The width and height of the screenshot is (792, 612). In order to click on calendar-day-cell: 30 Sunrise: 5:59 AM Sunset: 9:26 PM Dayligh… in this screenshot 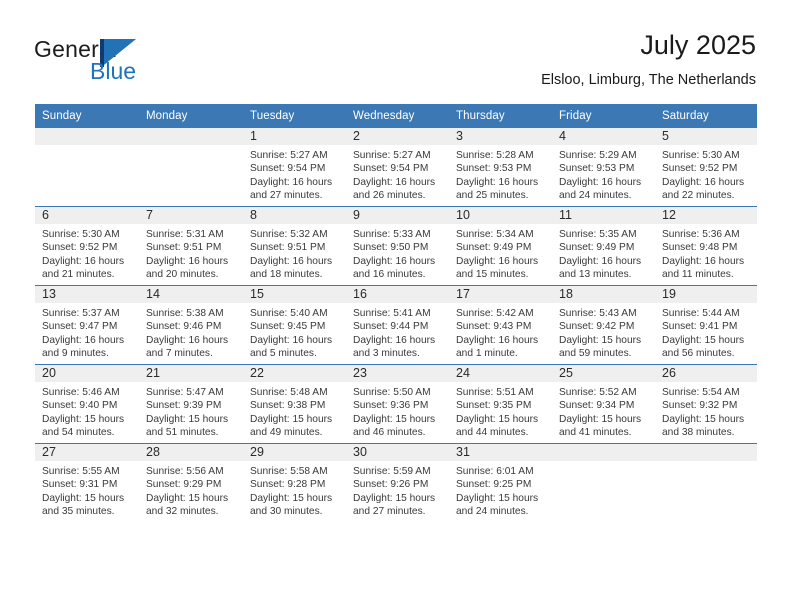, I will do `click(397, 482)`.